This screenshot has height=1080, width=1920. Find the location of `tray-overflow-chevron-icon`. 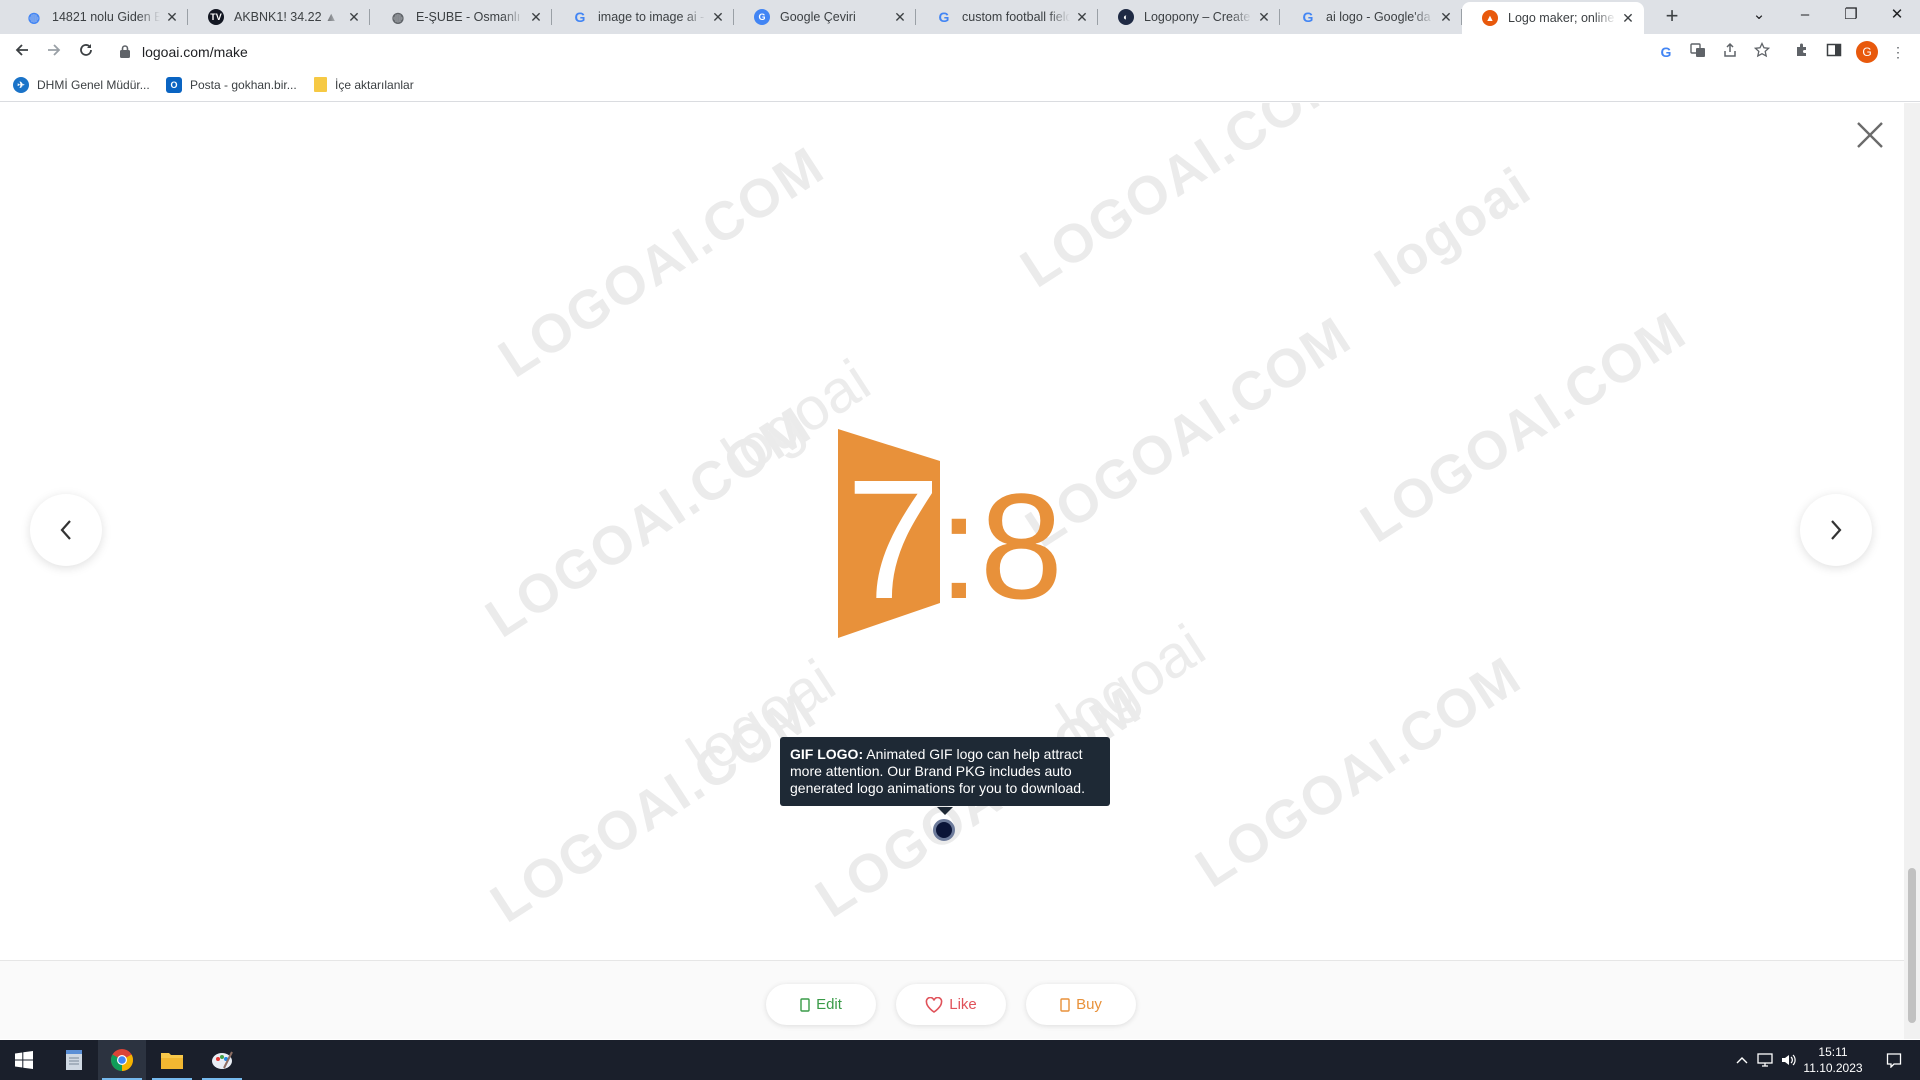

tray-overflow-chevron-icon is located at coordinates (1742, 1060).